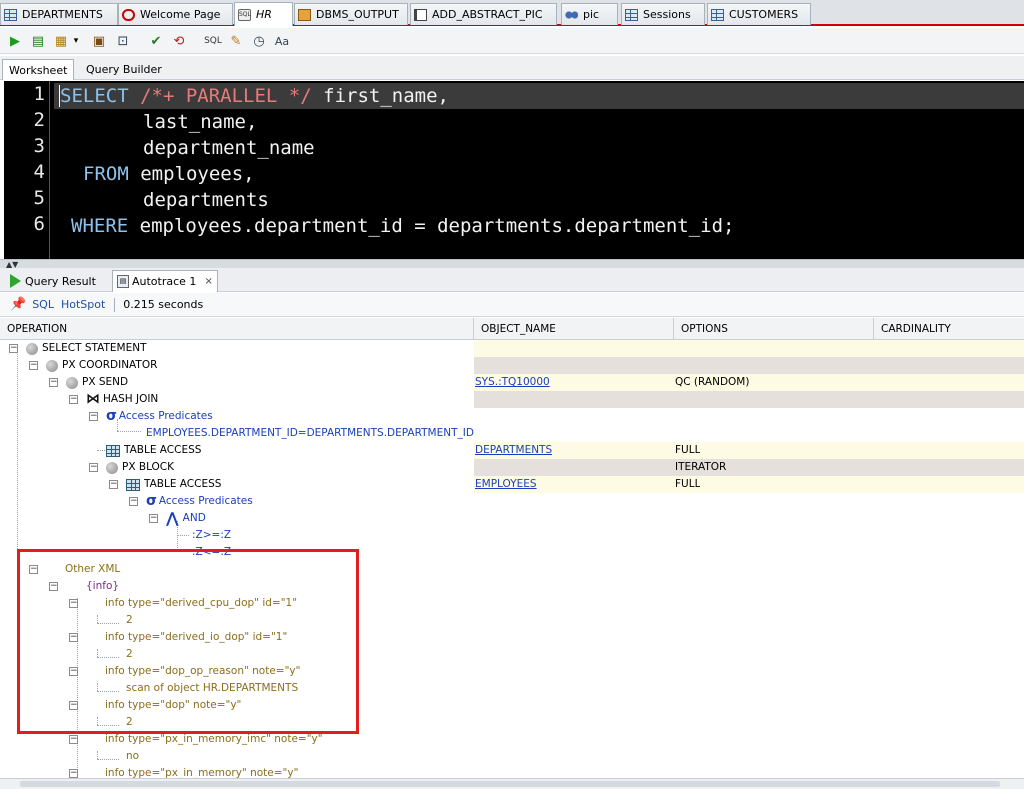 This screenshot has height=789, width=1024. Describe the element at coordinates (123, 281) in the screenshot. I see `autotrace-icon: ▤` at that location.